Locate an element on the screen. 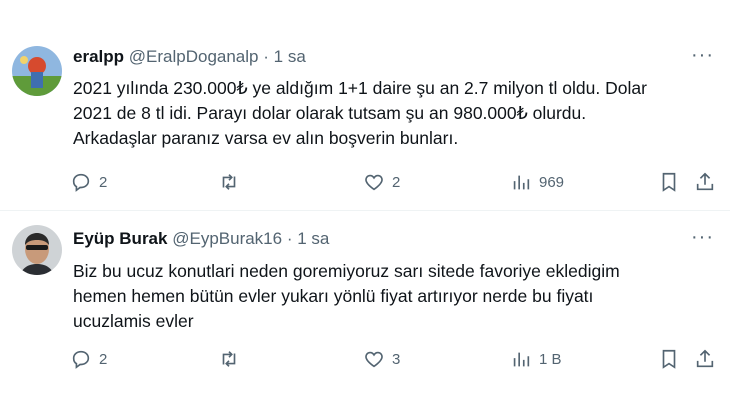 The image size is (730, 420). tweet-header: eralpp @EralpDoganalp · 1 sa is located at coordinates (189, 57).